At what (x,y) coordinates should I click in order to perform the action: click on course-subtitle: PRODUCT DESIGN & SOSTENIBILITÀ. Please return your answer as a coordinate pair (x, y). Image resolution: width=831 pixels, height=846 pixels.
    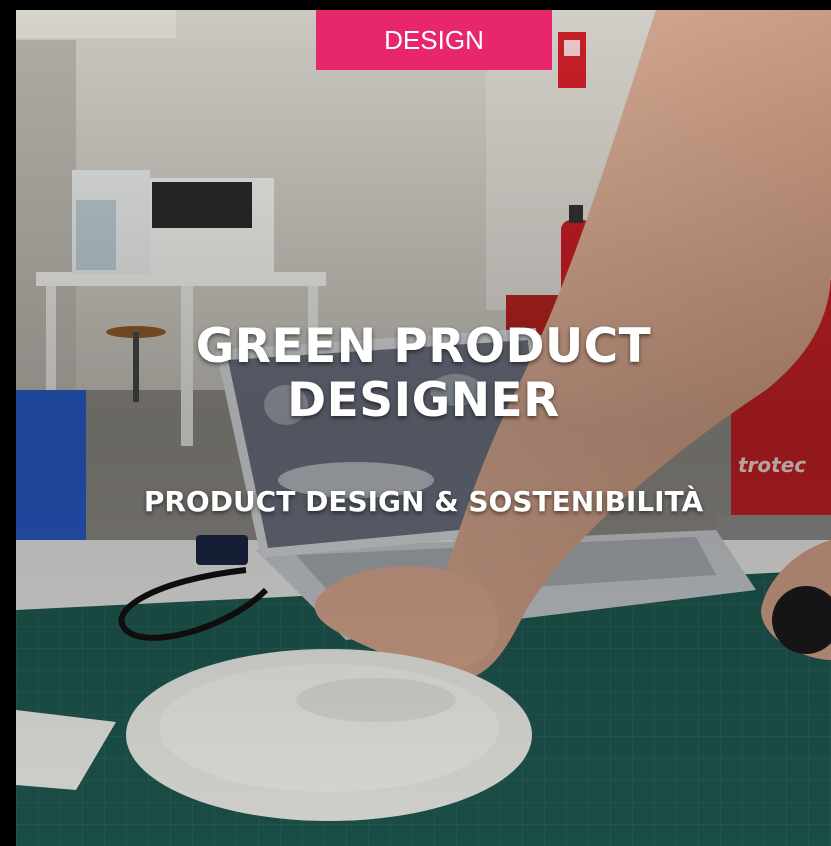
    Looking at the image, I should click on (423, 501).